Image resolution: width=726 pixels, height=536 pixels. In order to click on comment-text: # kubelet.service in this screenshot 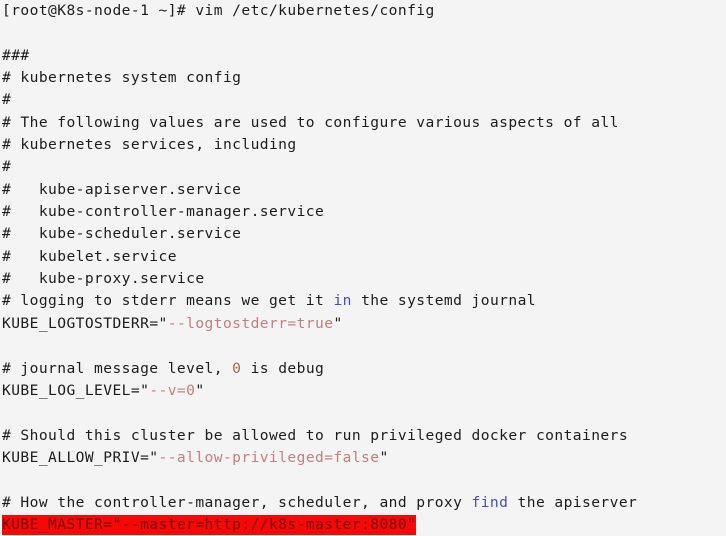, I will do `click(89, 256)`.